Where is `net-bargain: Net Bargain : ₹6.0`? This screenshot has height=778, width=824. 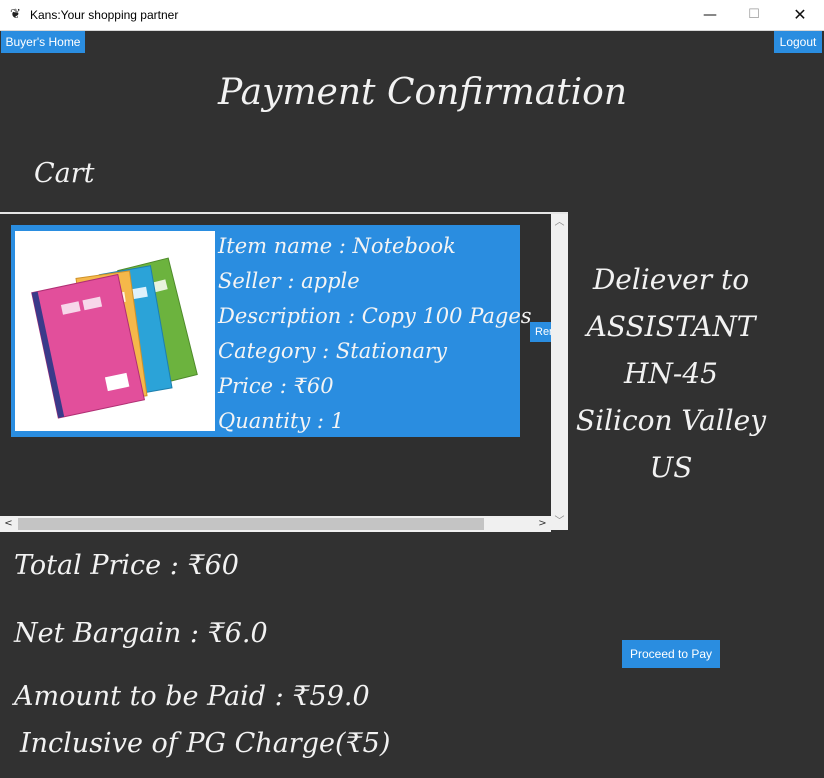
net-bargain: Net Bargain : ₹6.0 is located at coordinates (141, 633).